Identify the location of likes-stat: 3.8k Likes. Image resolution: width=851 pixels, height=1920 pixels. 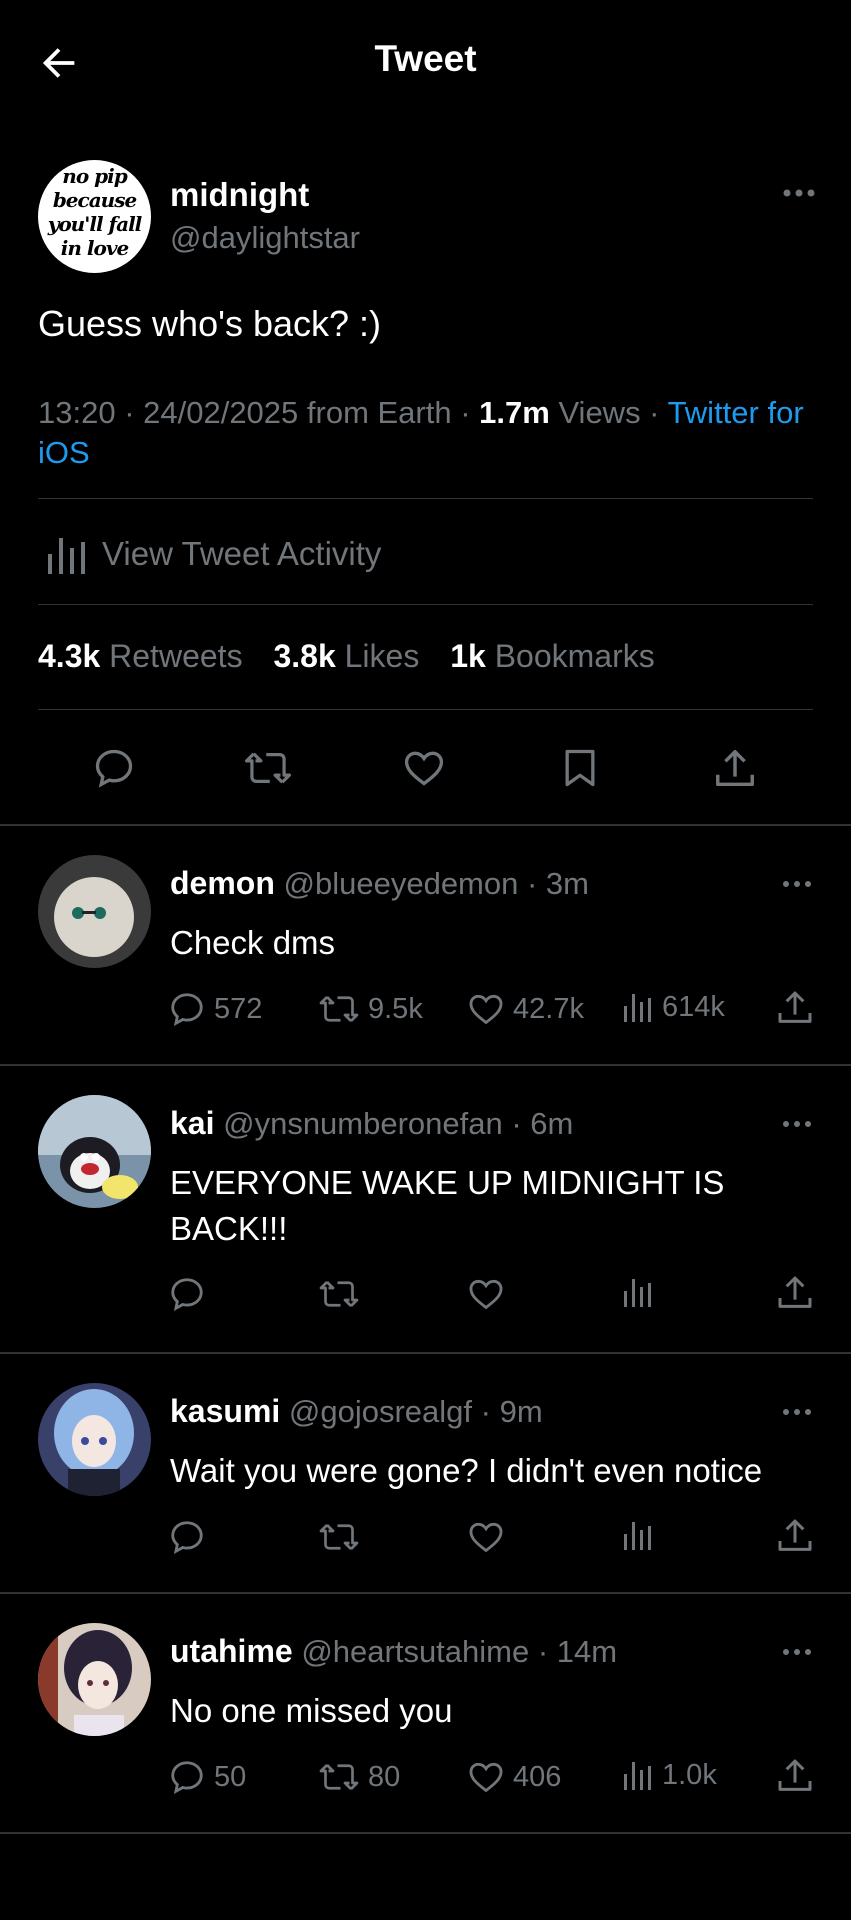
(346, 656).